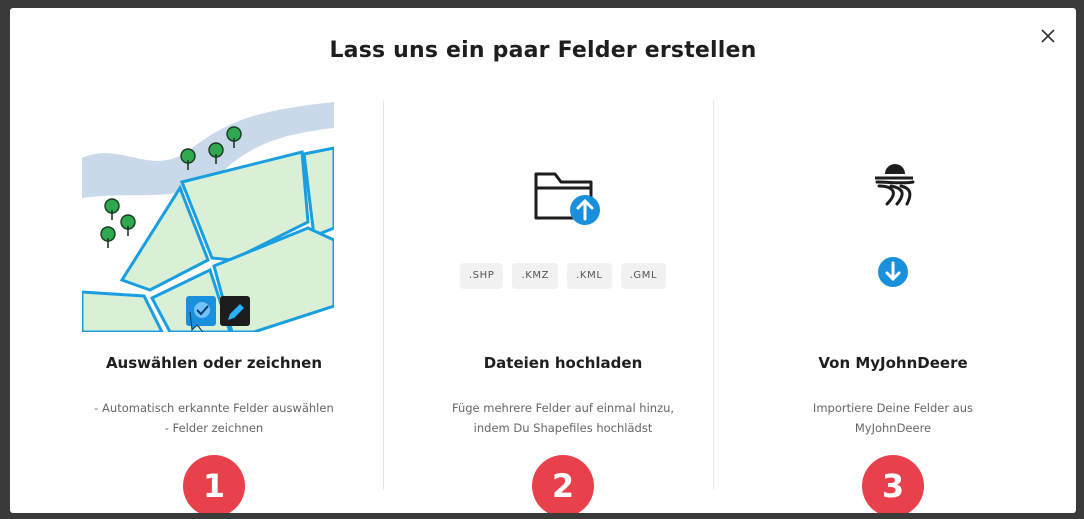  I want to click on file-format-list: .SHP .KMZ .KML .GML, so click(563, 276).